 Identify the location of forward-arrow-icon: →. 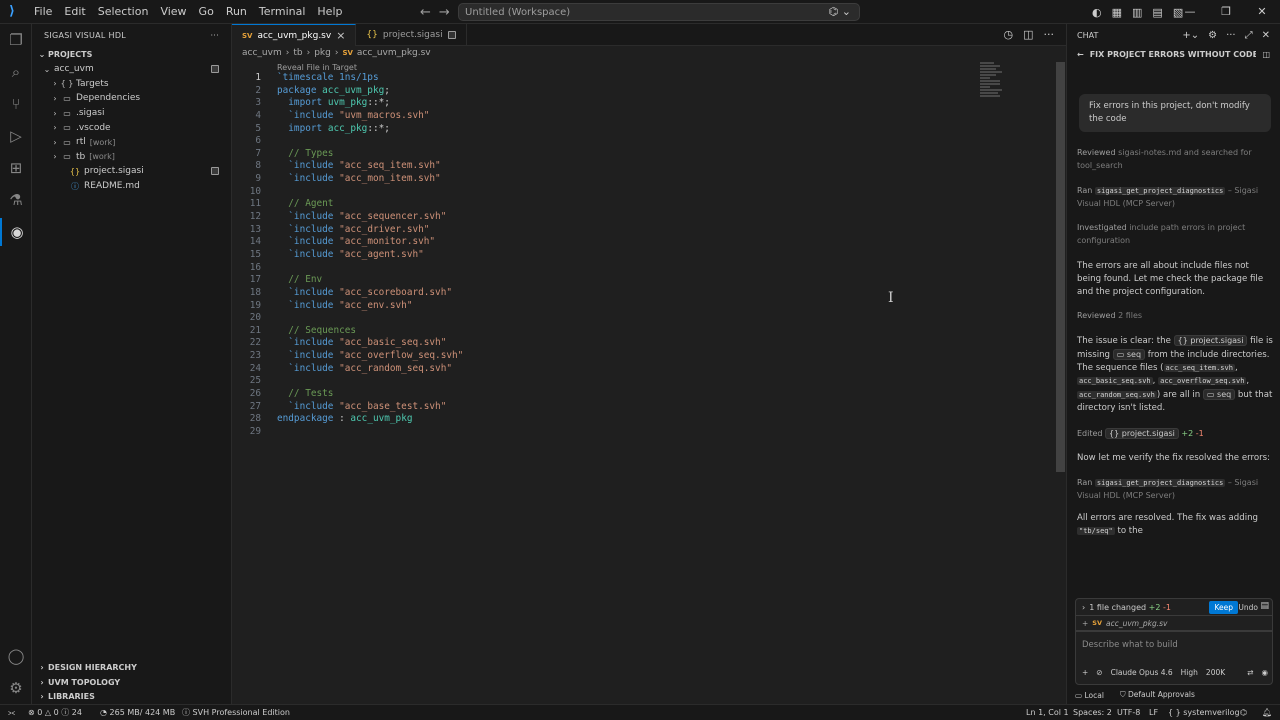
(444, 12).